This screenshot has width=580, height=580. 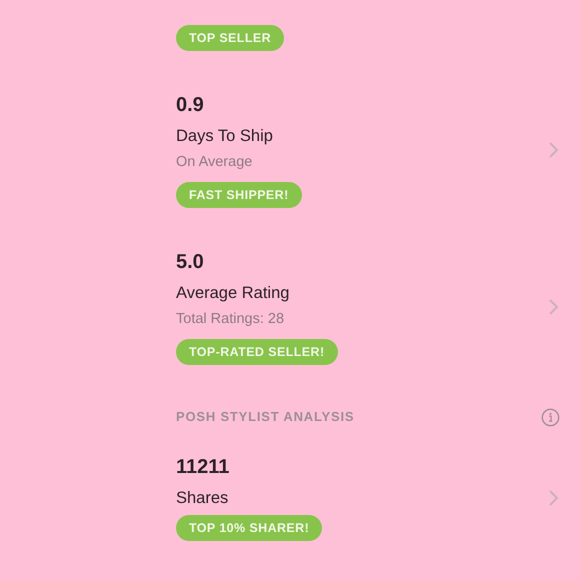 What do you see at coordinates (230, 38) in the screenshot?
I see `seller-badge: TOP SELLER` at bounding box center [230, 38].